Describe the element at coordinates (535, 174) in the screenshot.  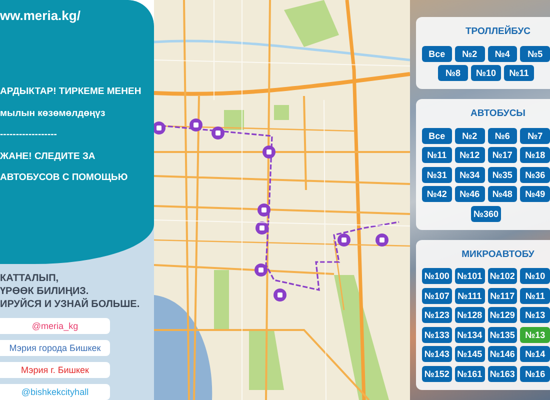
I see `route-button: №36` at that location.